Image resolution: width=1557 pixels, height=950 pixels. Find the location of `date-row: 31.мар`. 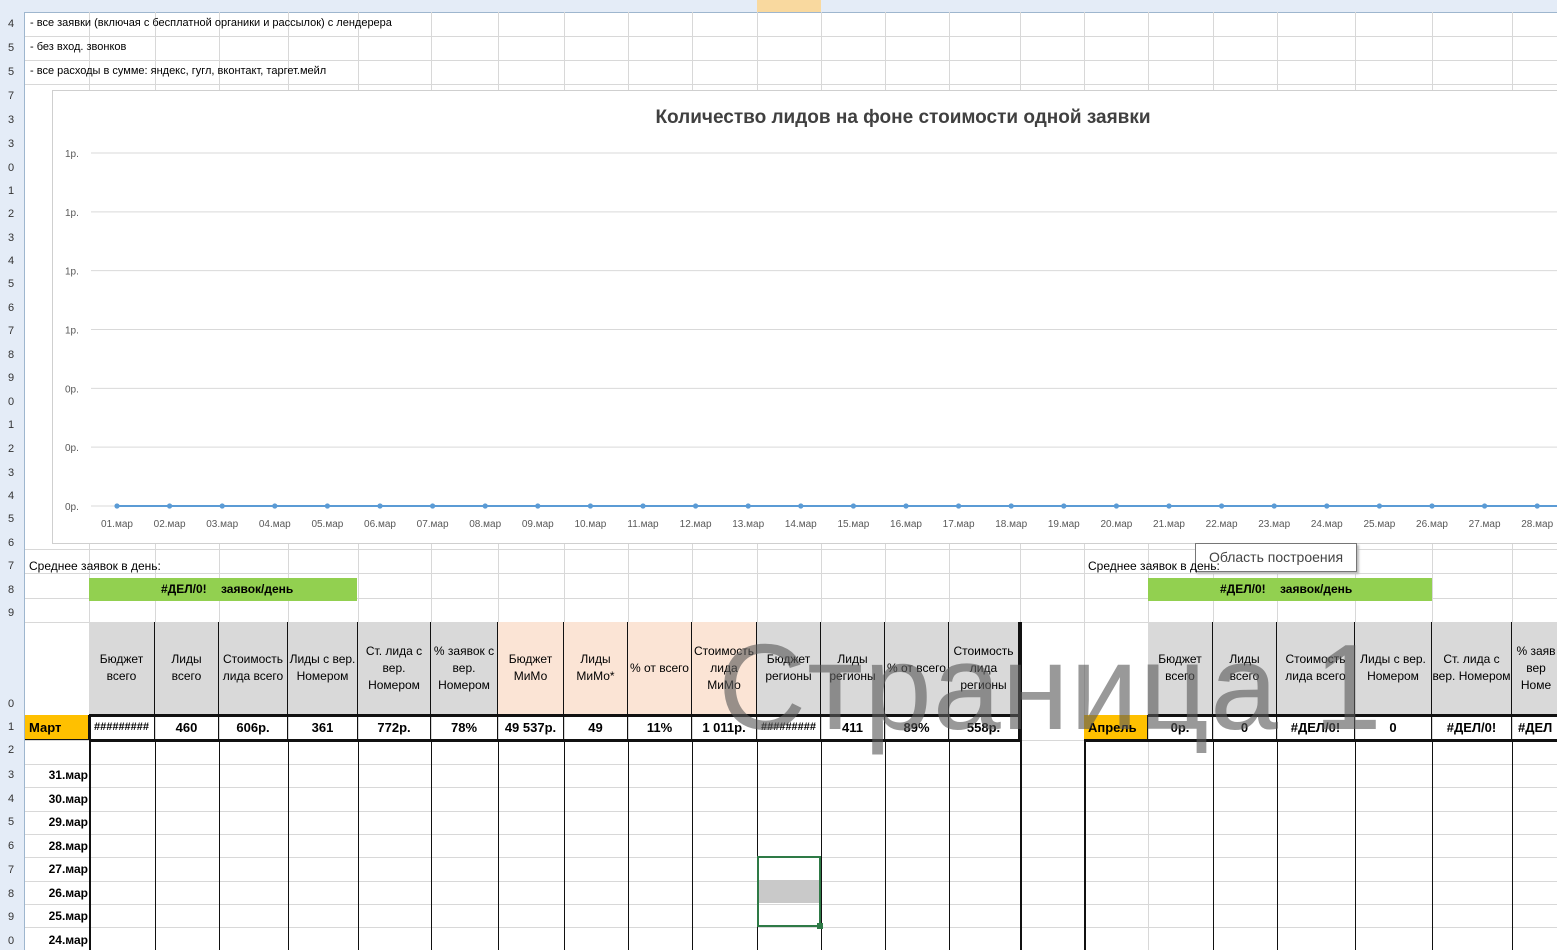

date-row: 31.мар is located at coordinates (59, 775).